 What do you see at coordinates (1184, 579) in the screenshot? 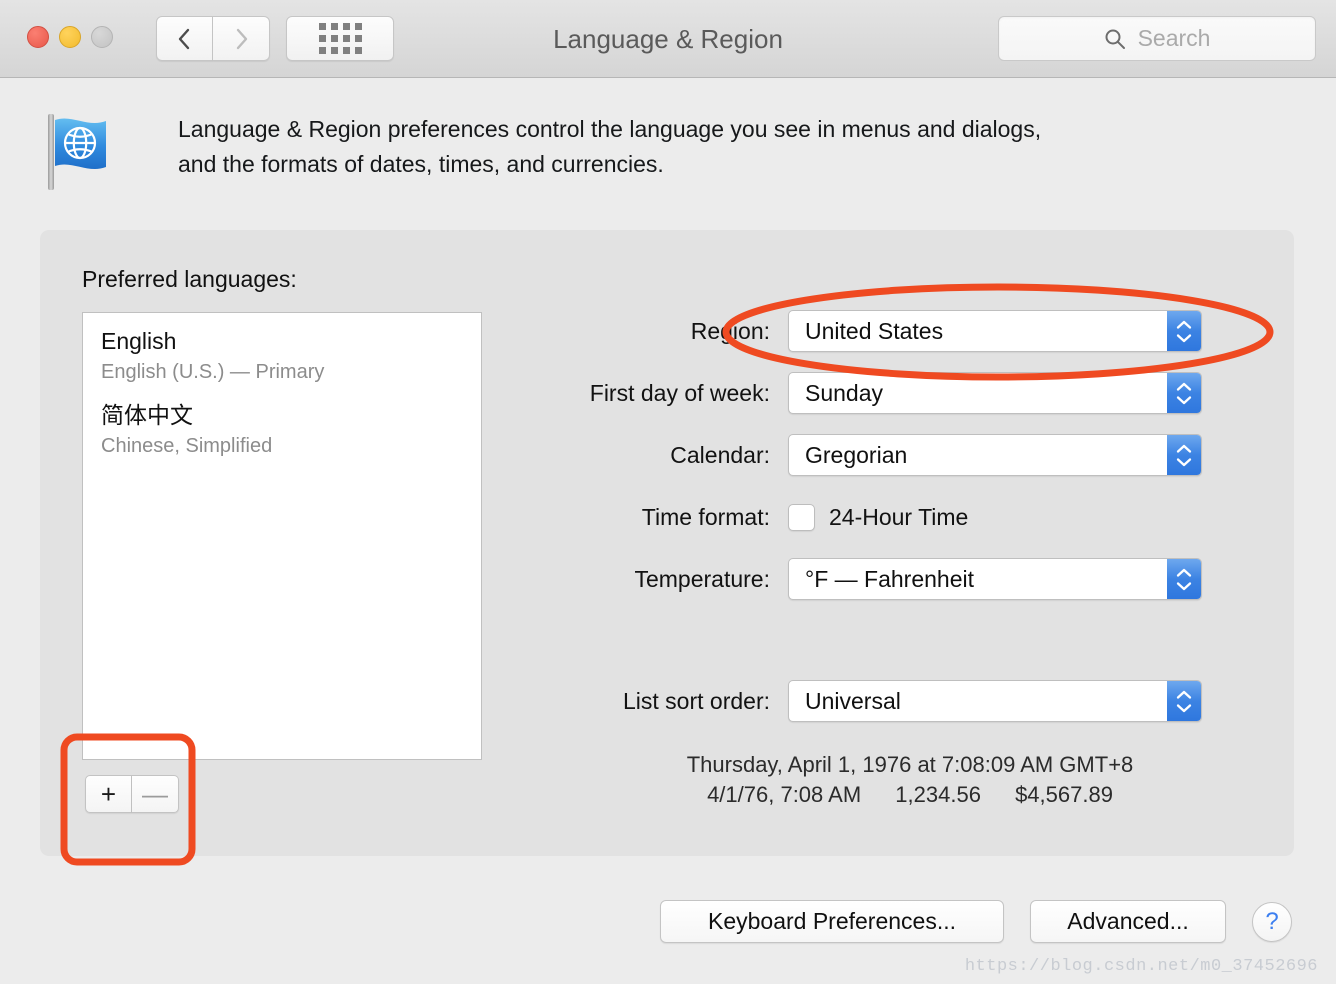
I see `temperature-stepper` at bounding box center [1184, 579].